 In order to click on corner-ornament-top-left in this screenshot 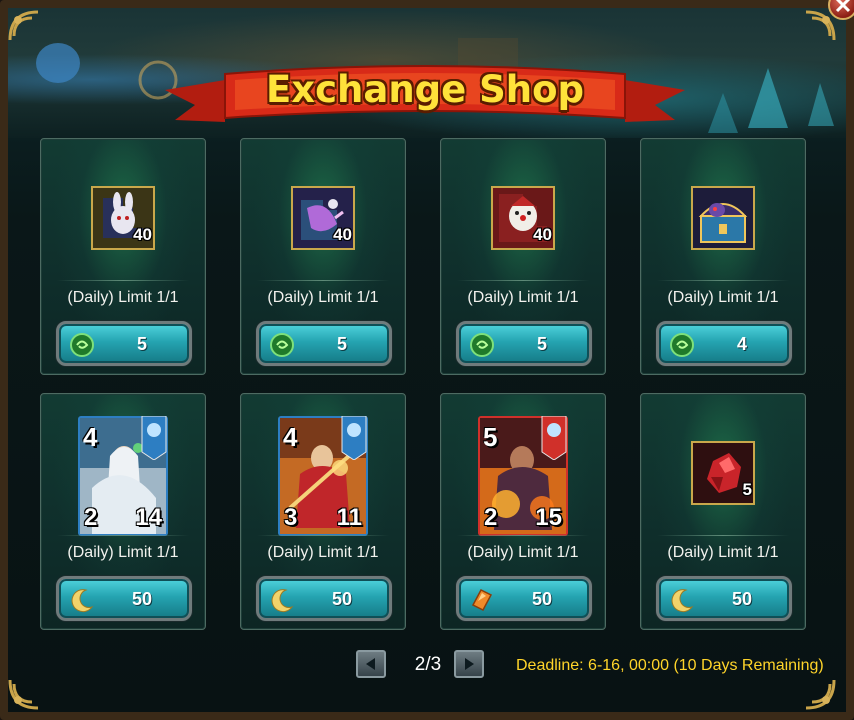, I will do `click(31, 33)`.